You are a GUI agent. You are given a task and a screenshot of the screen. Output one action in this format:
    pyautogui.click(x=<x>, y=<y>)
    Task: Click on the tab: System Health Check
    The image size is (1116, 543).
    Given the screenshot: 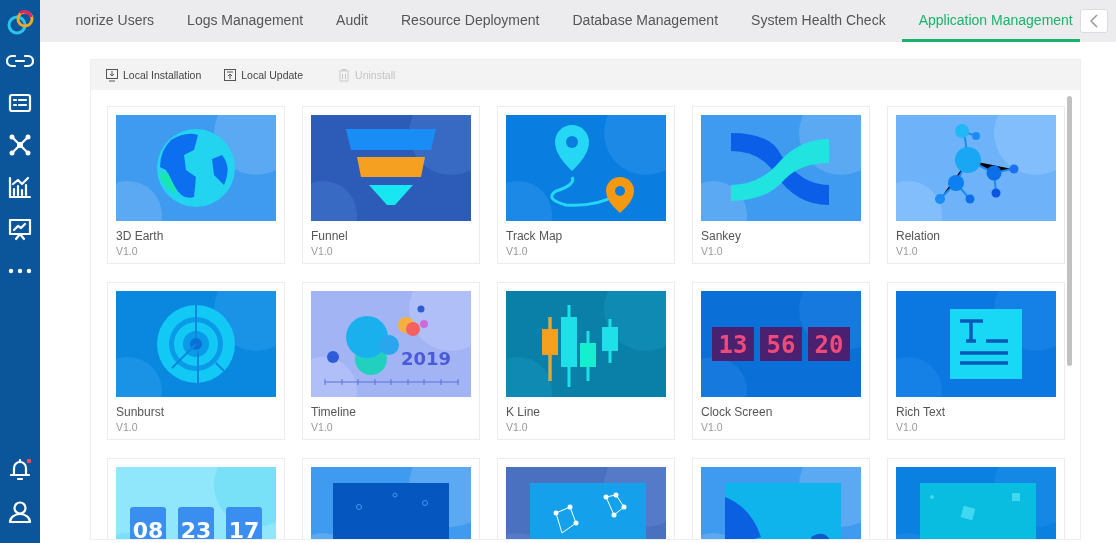 What is the action you would take?
    pyautogui.click(x=818, y=21)
    